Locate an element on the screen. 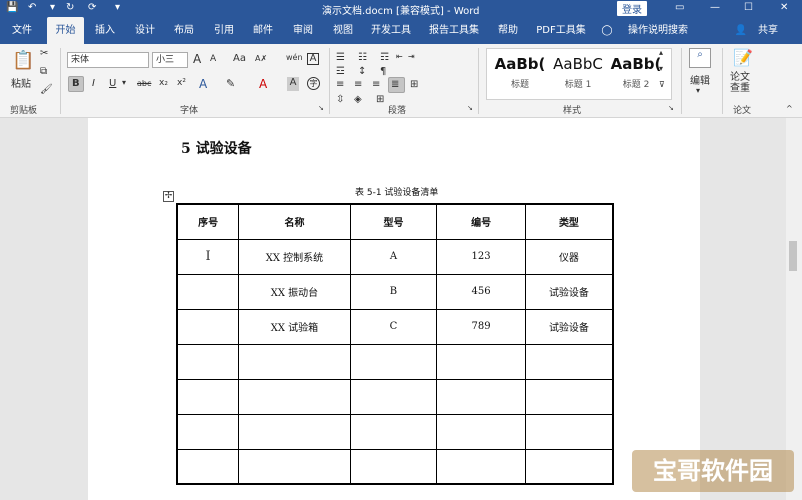 This screenshot has height=500, width=802. tab-review: 审阅 is located at coordinates (303, 30).